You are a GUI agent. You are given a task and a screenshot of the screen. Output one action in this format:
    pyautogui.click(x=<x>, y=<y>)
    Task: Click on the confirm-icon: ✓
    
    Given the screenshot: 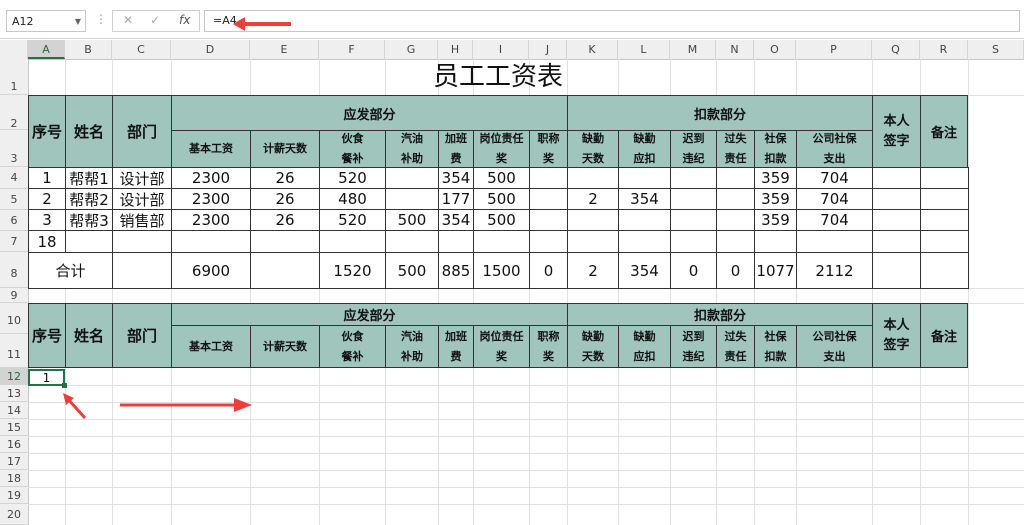 What is the action you would take?
    pyautogui.click(x=155, y=20)
    